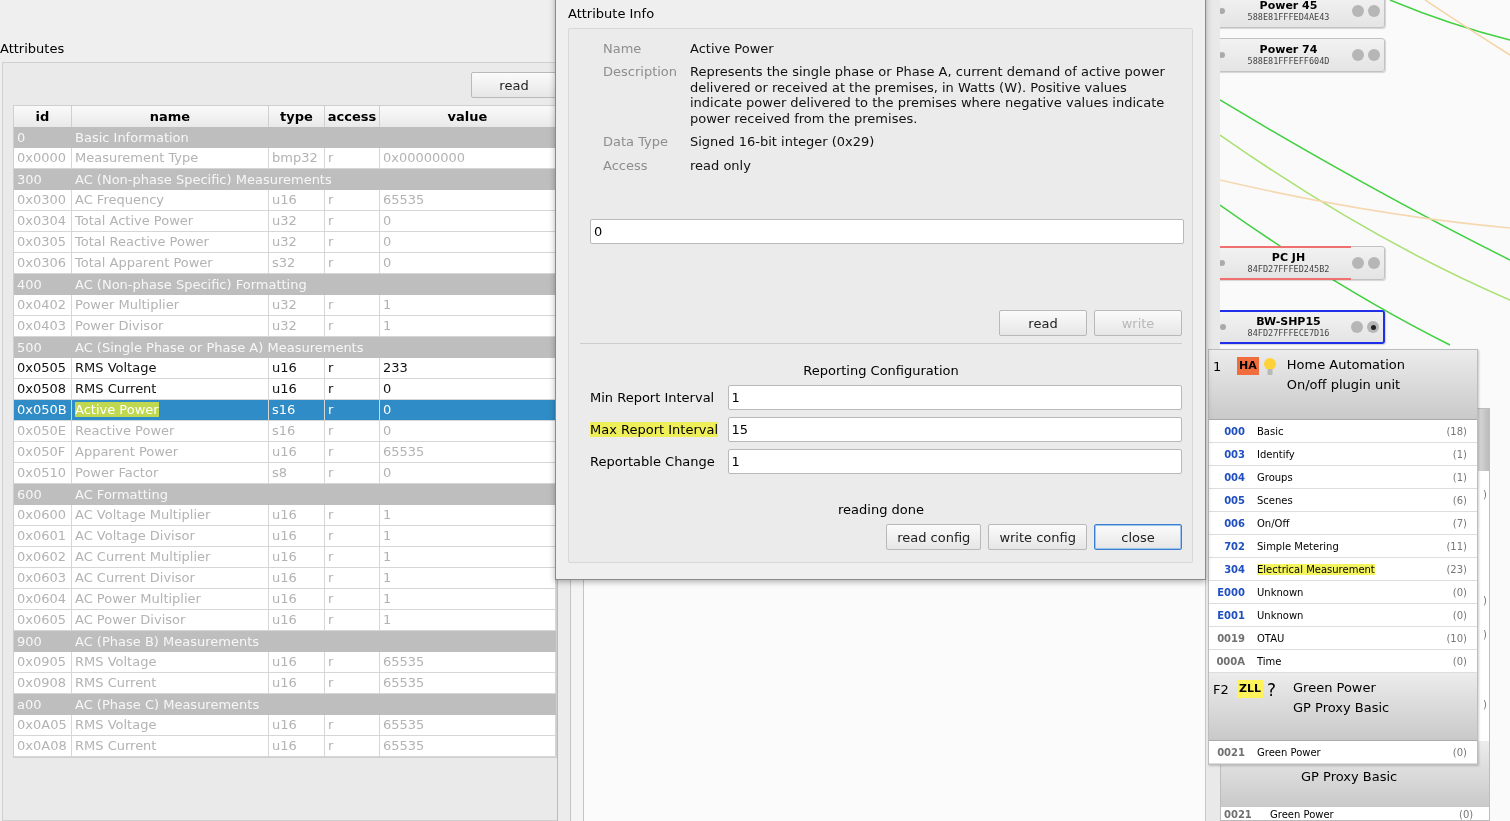 This screenshot has width=1510, height=821. What do you see at coordinates (1459, 454) in the screenshot?
I see `cluster-count: (1)` at bounding box center [1459, 454].